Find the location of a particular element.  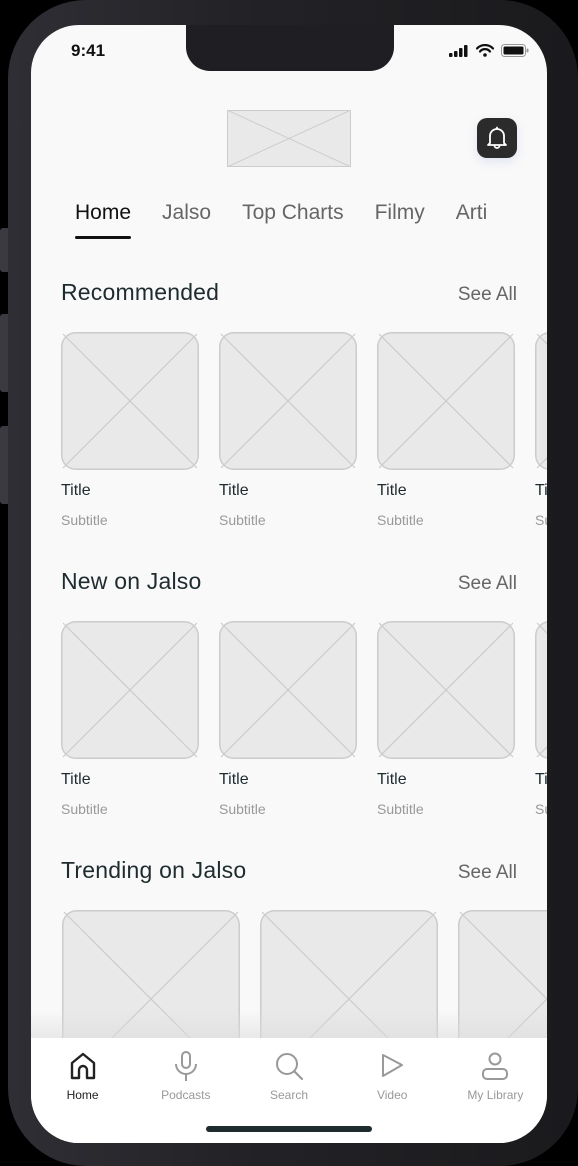

section-header-trending: Trending on Jalso See All is located at coordinates (289, 870).